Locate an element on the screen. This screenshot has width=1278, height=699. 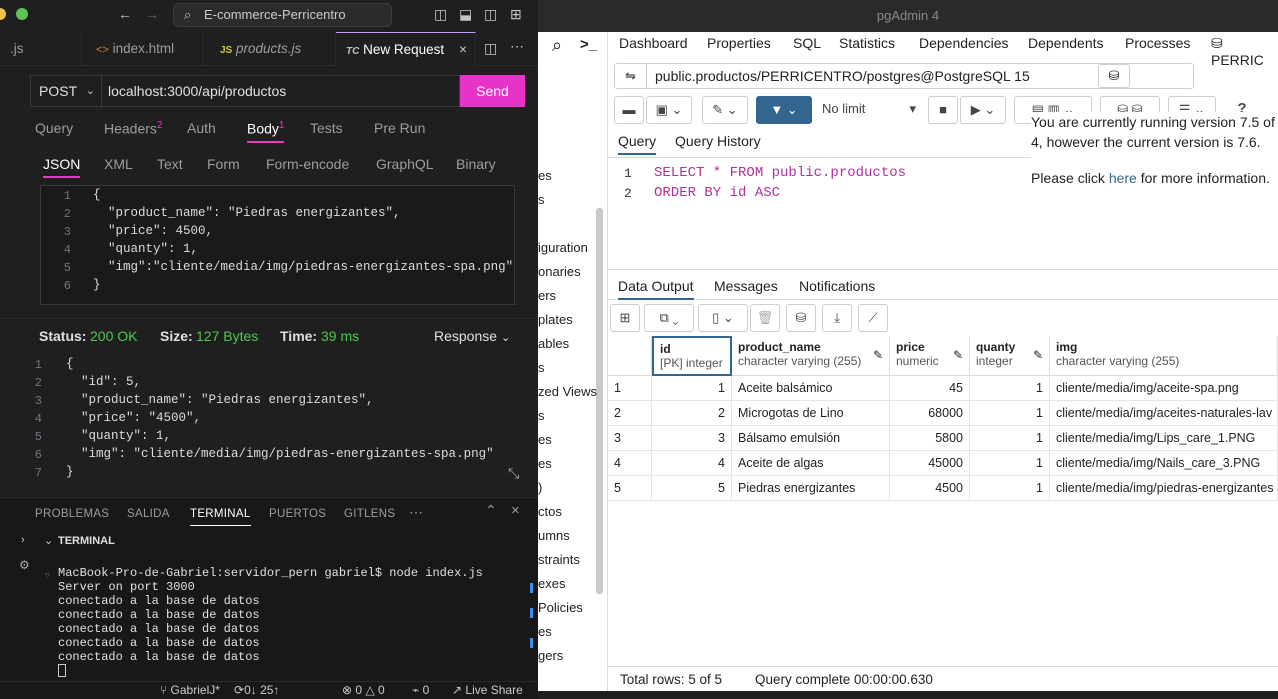
cell-id: 1 is located at coordinates (692, 388).